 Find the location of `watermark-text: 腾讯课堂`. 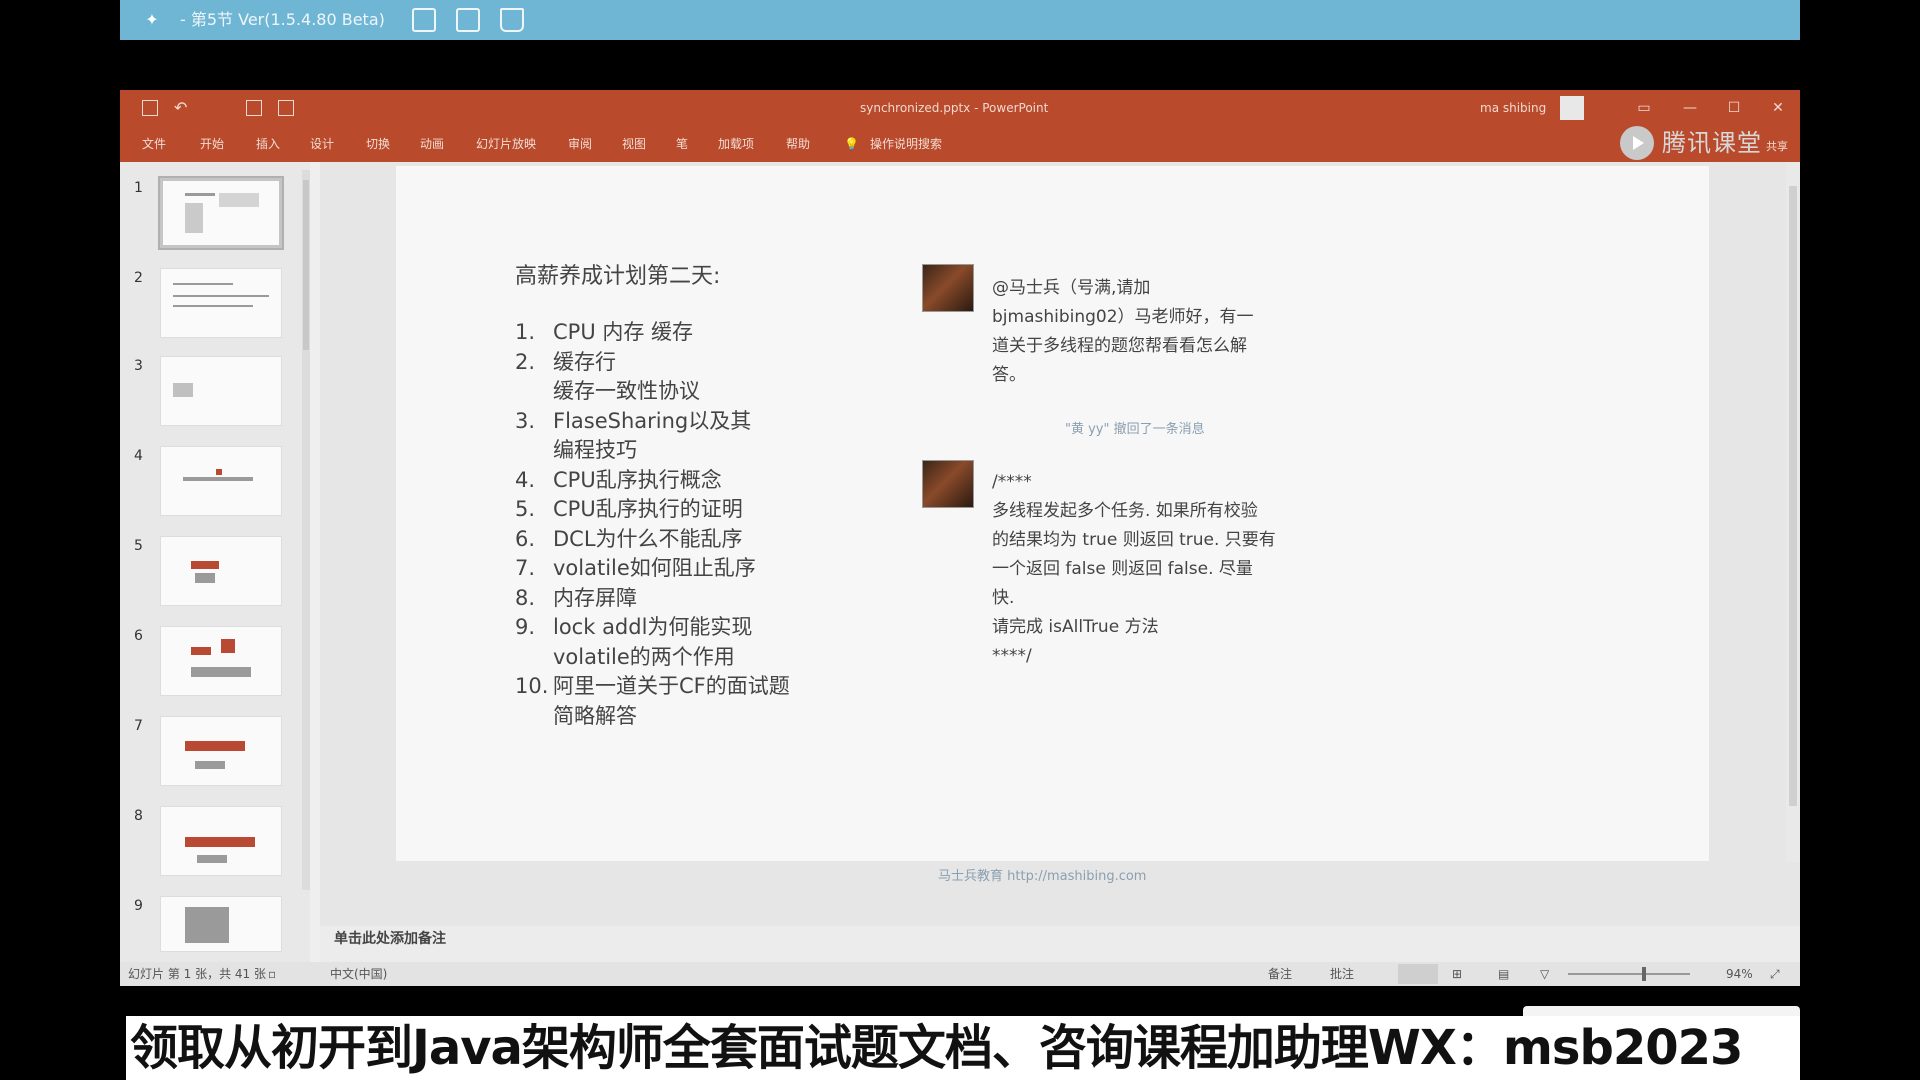

watermark-text: 腾讯课堂 is located at coordinates (1712, 143).